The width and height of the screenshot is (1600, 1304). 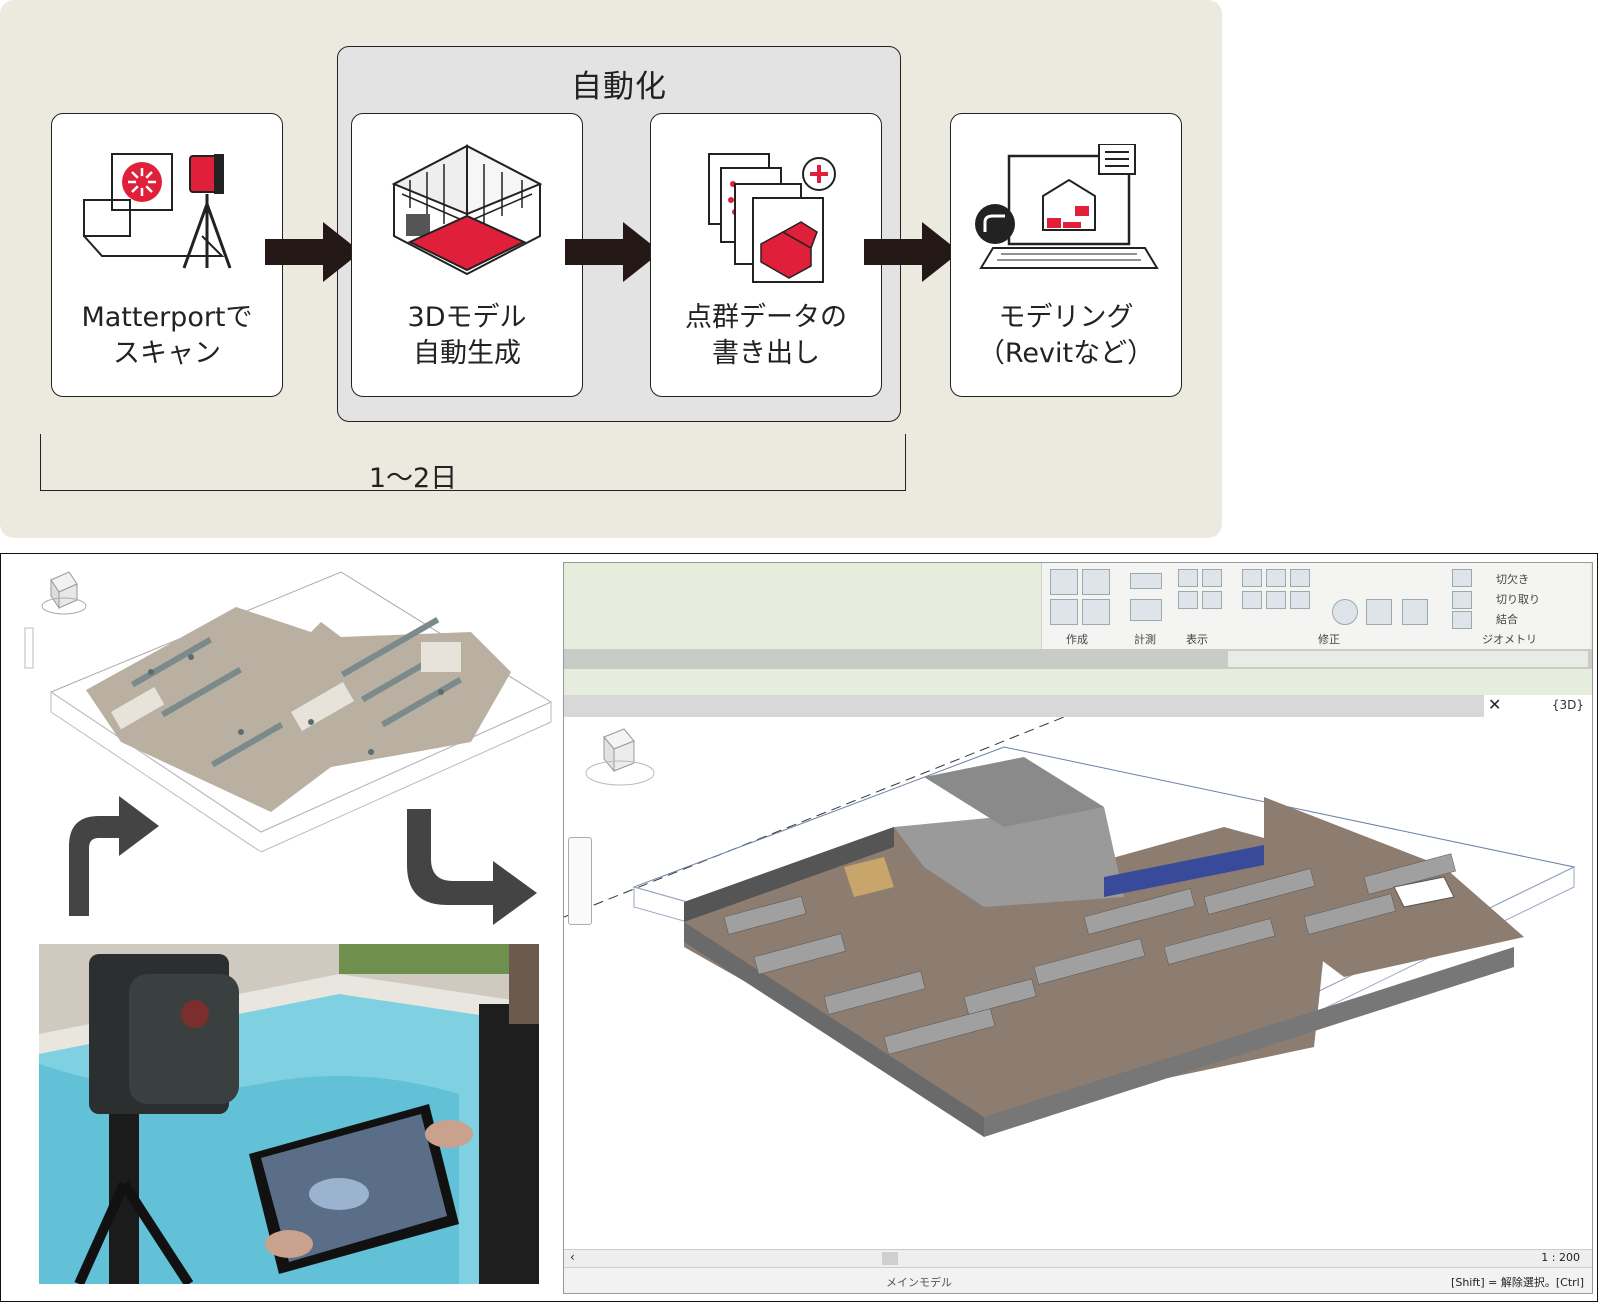 I want to click on step-label: モデリング （Revitなど）, so click(x=1066, y=335).